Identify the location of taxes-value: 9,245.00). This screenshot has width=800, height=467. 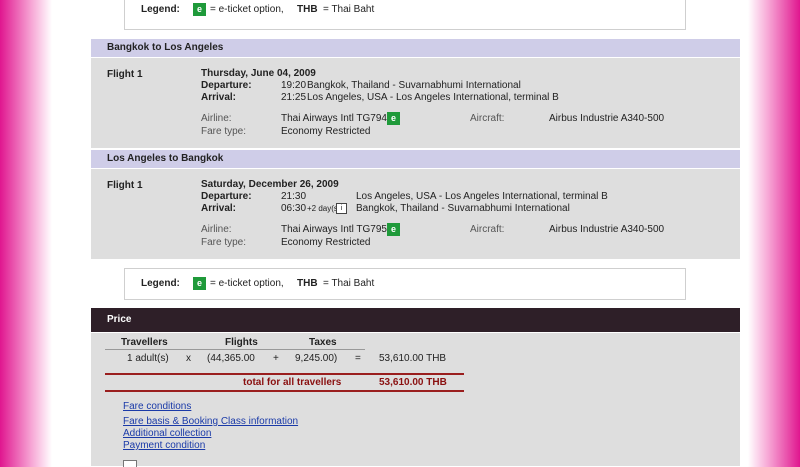
(316, 358).